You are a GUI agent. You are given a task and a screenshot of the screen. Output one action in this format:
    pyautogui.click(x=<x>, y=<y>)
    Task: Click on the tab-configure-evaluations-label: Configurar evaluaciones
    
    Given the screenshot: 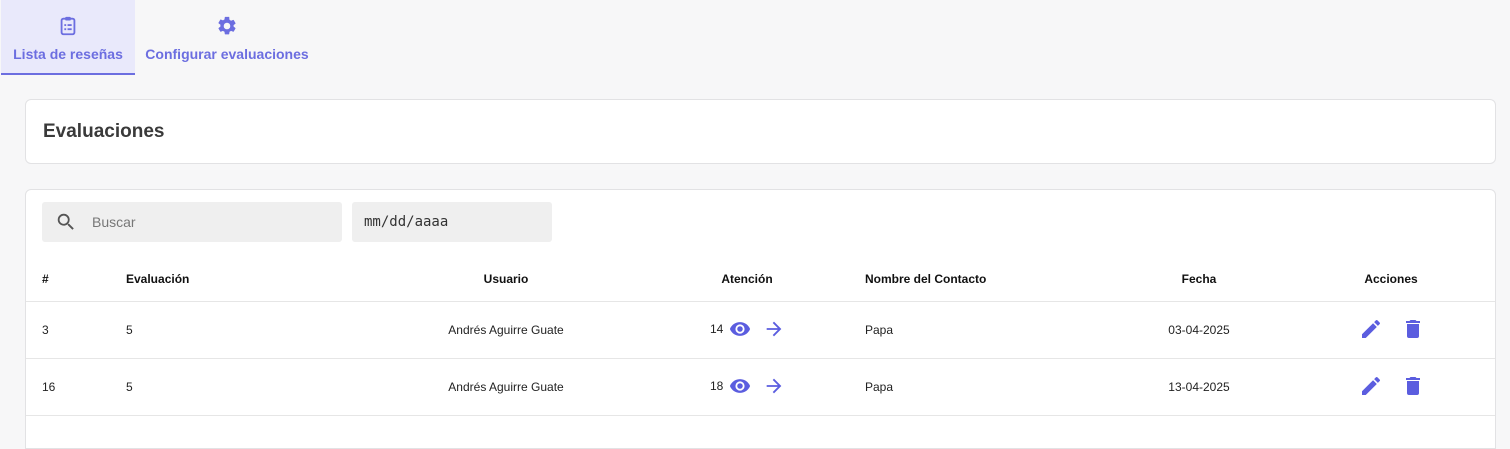 What is the action you would take?
    pyautogui.click(x=227, y=54)
    